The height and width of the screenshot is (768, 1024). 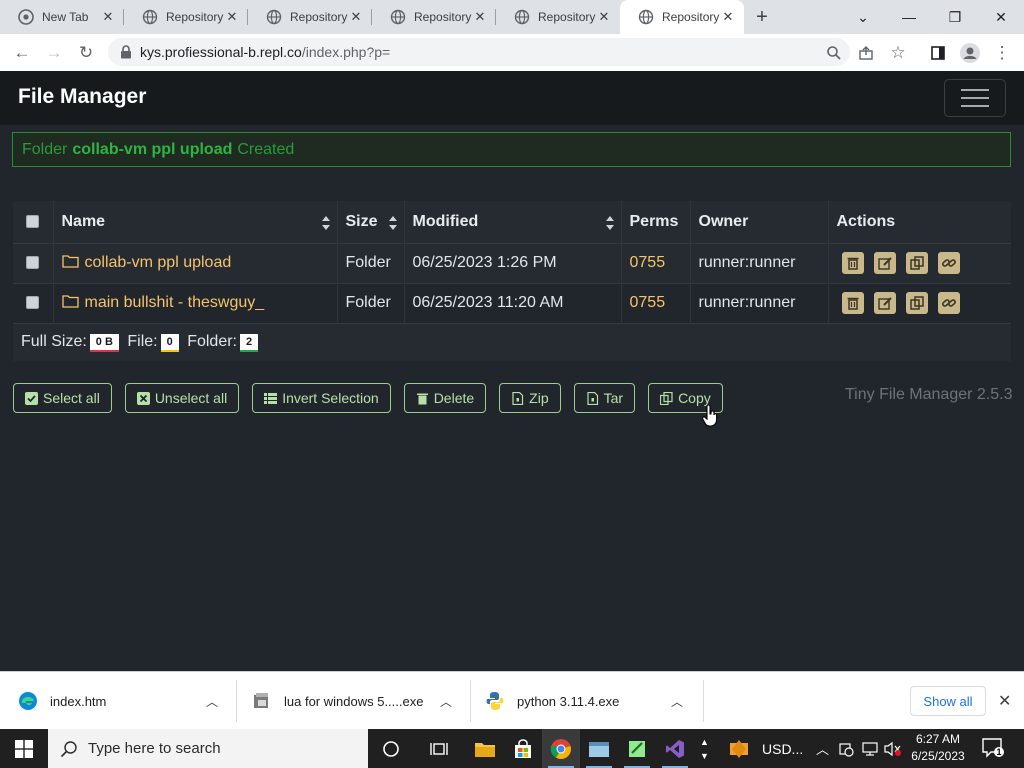 What do you see at coordinates (445, 398) in the screenshot?
I see `delete-button: Delete` at bounding box center [445, 398].